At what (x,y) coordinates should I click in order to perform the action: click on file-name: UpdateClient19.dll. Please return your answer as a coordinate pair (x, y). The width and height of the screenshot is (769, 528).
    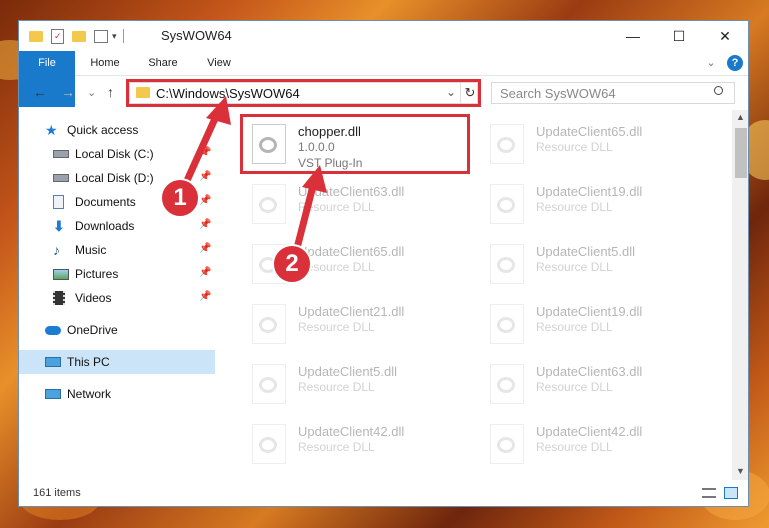
    Looking at the image, I should click on (589, 311).